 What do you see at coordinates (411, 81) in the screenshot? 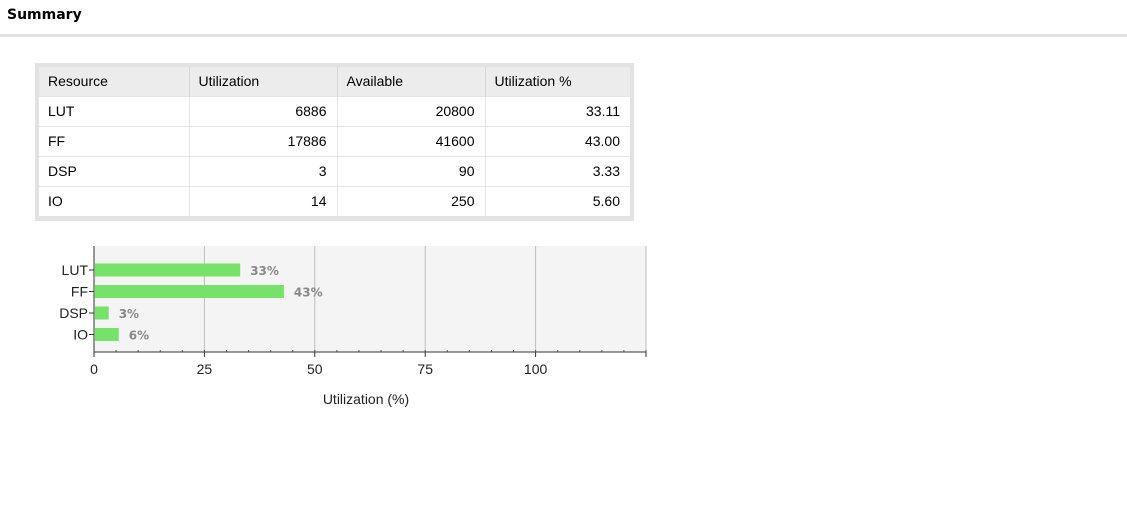
I see `column-header-available: Available` at bounding box center [411, 81].